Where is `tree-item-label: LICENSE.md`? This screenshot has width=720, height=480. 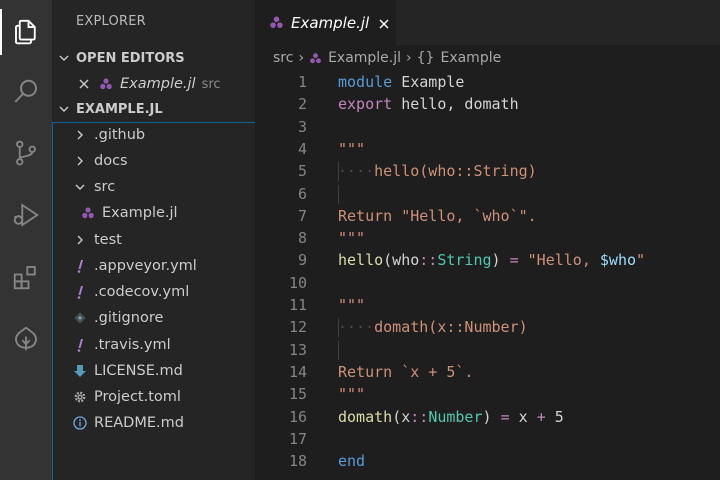
tree-item-label: LICENSE.md is located at coordinates (138, 371).